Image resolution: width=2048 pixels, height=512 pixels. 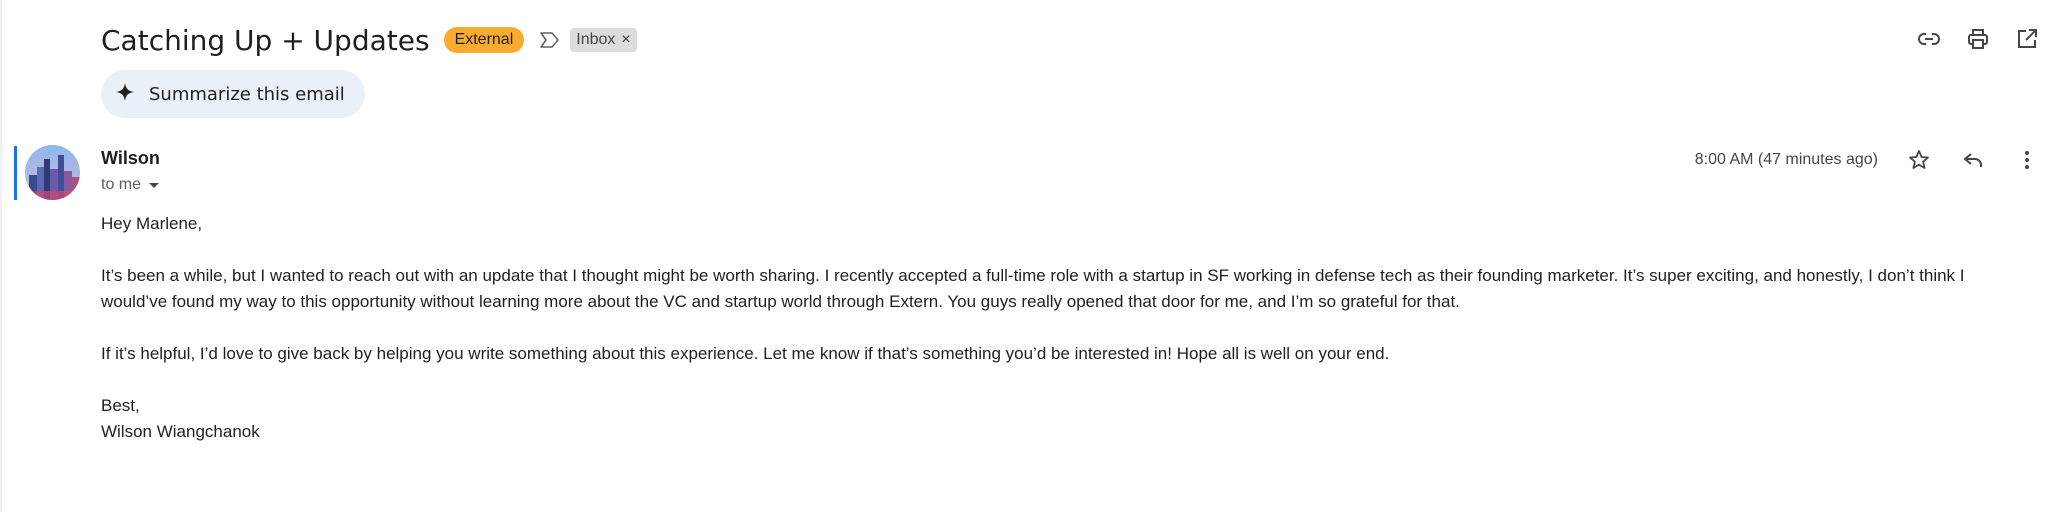 I want to click on sender-name: Wilson, so click(x=130, y=158).